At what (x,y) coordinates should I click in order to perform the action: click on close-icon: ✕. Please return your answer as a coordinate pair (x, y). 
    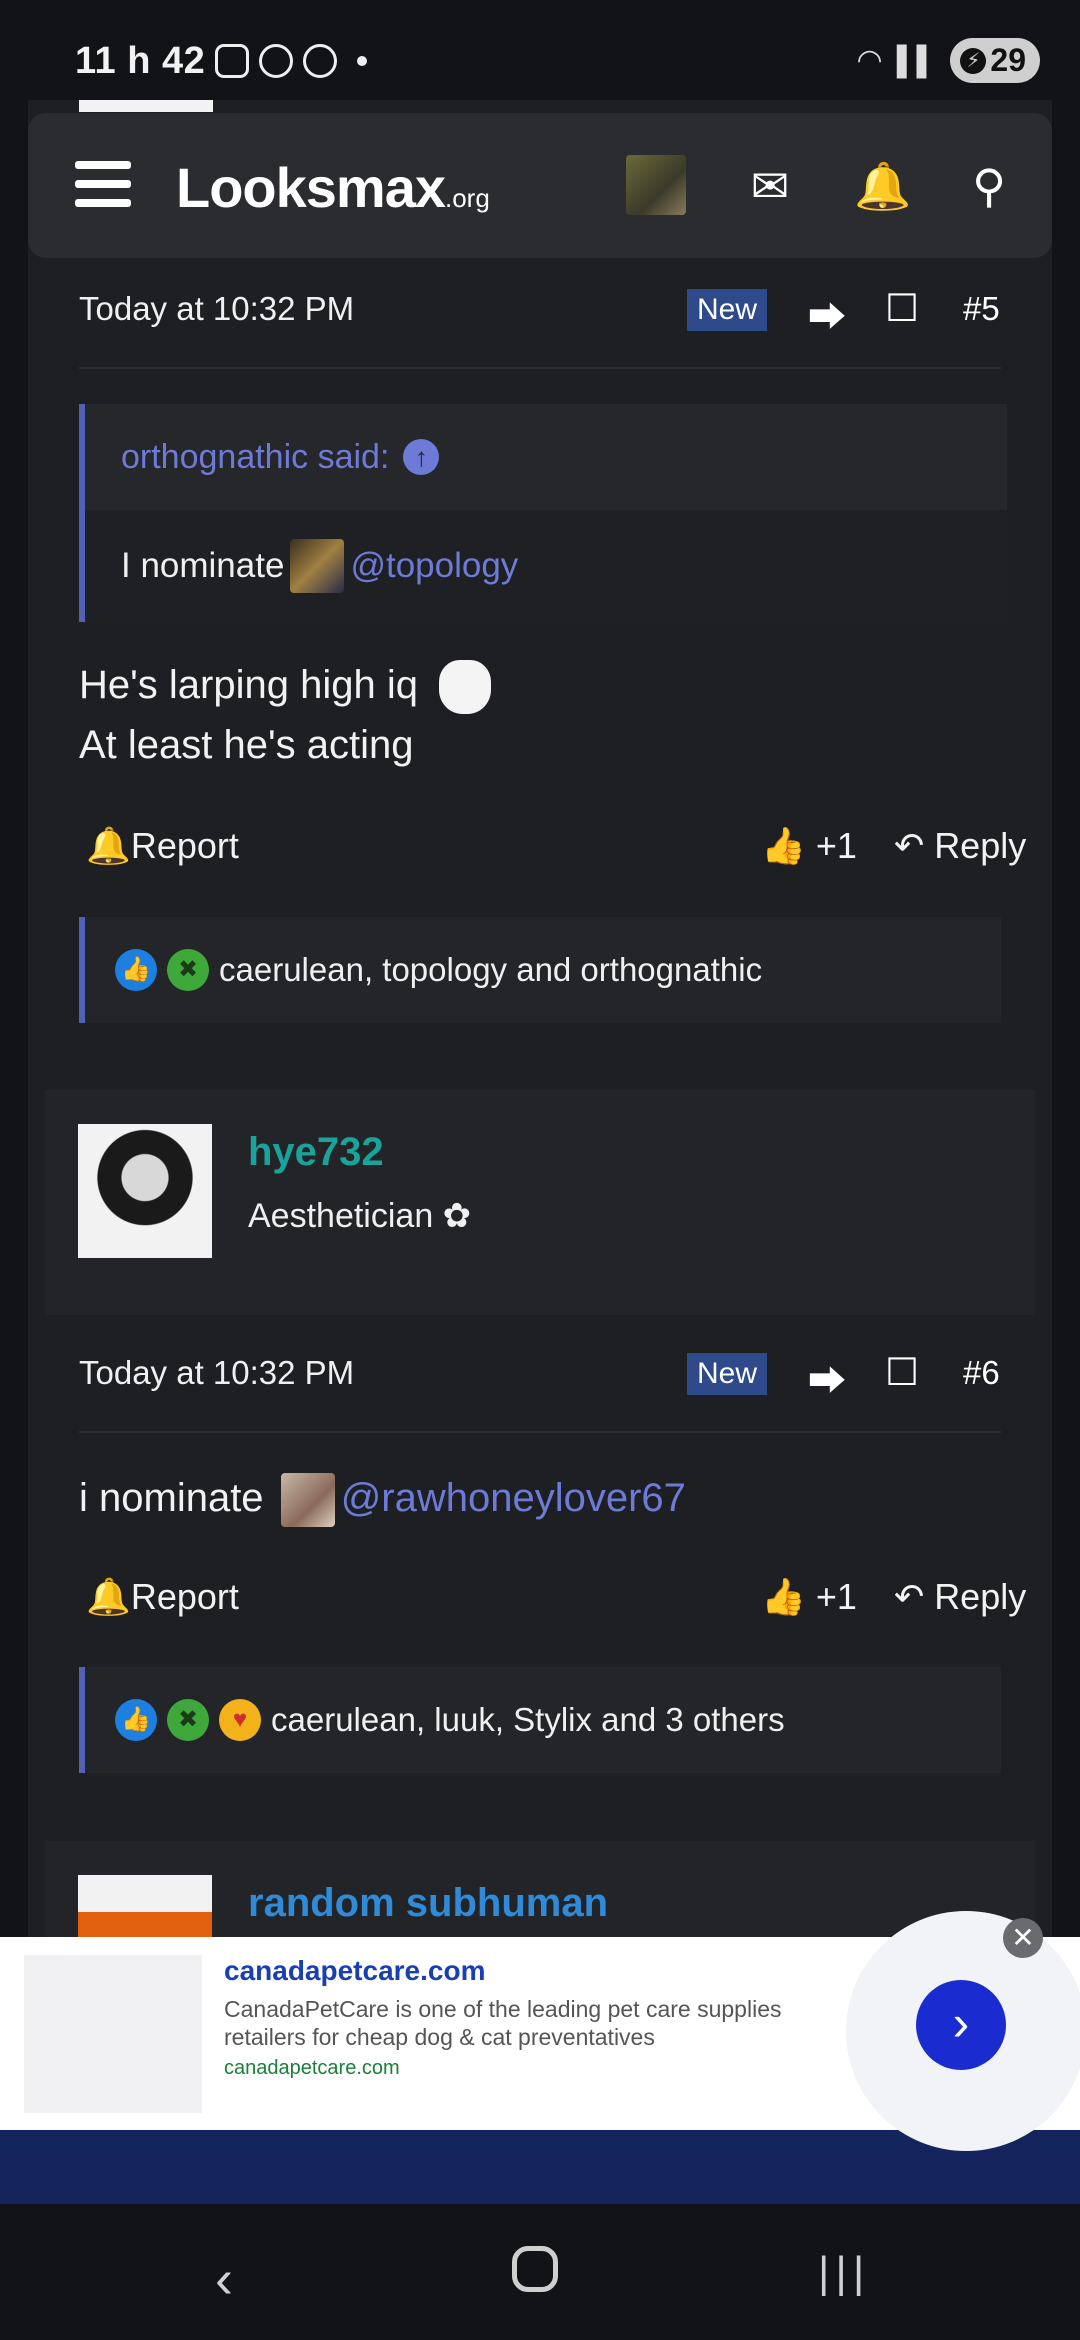
    Looking at the image, I should click on (1023, 1938).